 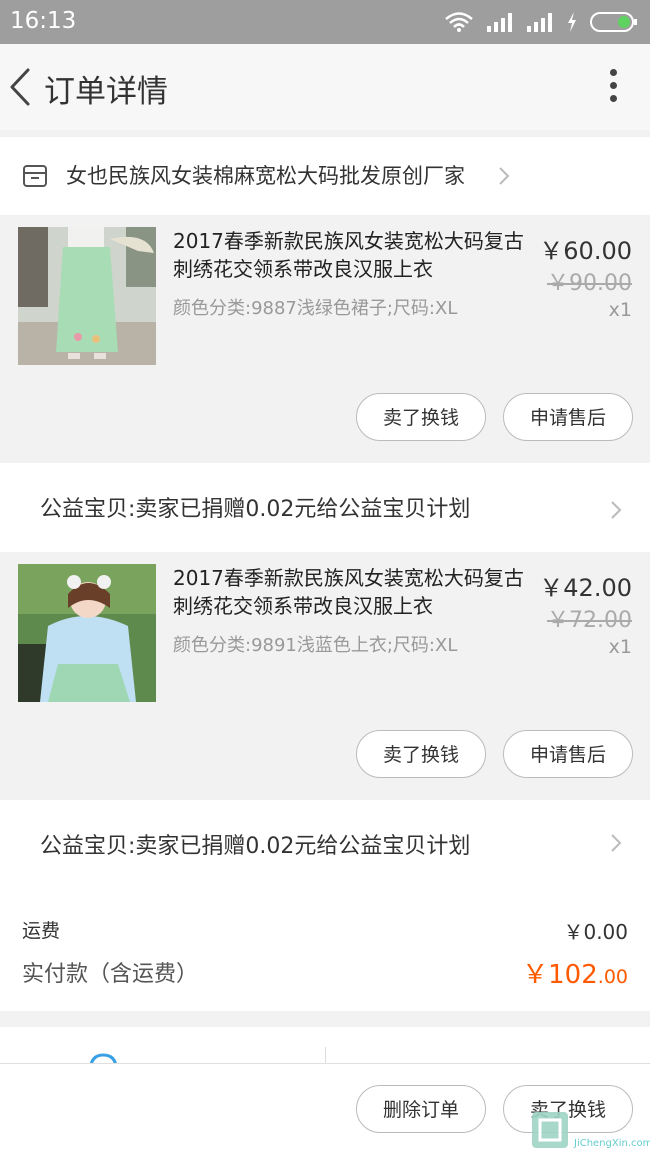 I want to click on product-price: ￥42.00, so click(x=585, y=588).